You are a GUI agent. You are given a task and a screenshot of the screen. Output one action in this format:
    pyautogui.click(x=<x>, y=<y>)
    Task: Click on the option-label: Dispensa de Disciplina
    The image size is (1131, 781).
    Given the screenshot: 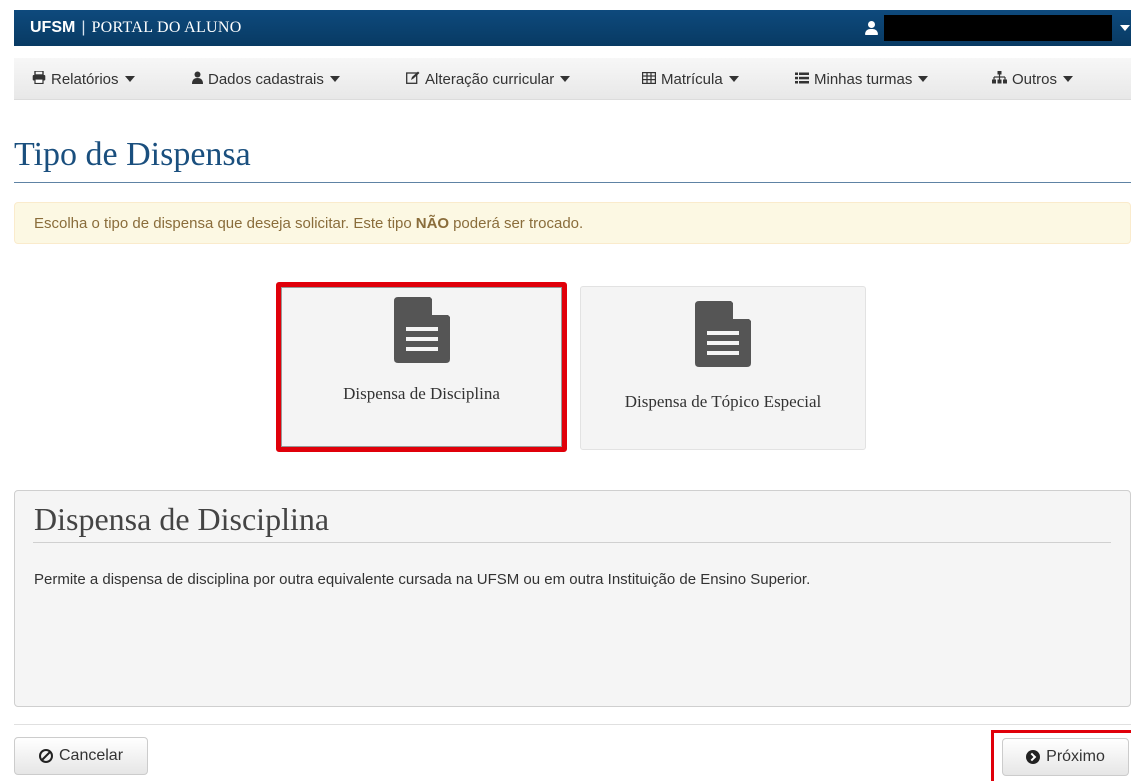 What is the action you would take?
    pyautogui.click(x=421, y=393)
    